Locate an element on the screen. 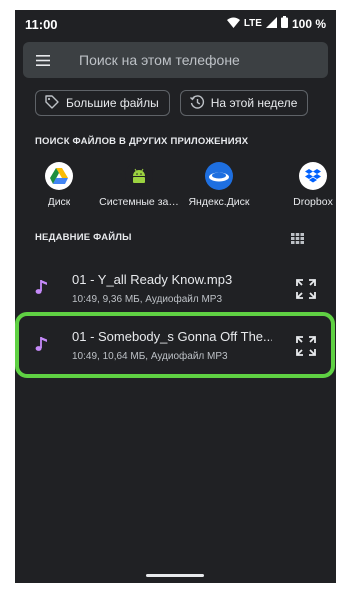  network-type: LTE is located at coordinates (252, 23).